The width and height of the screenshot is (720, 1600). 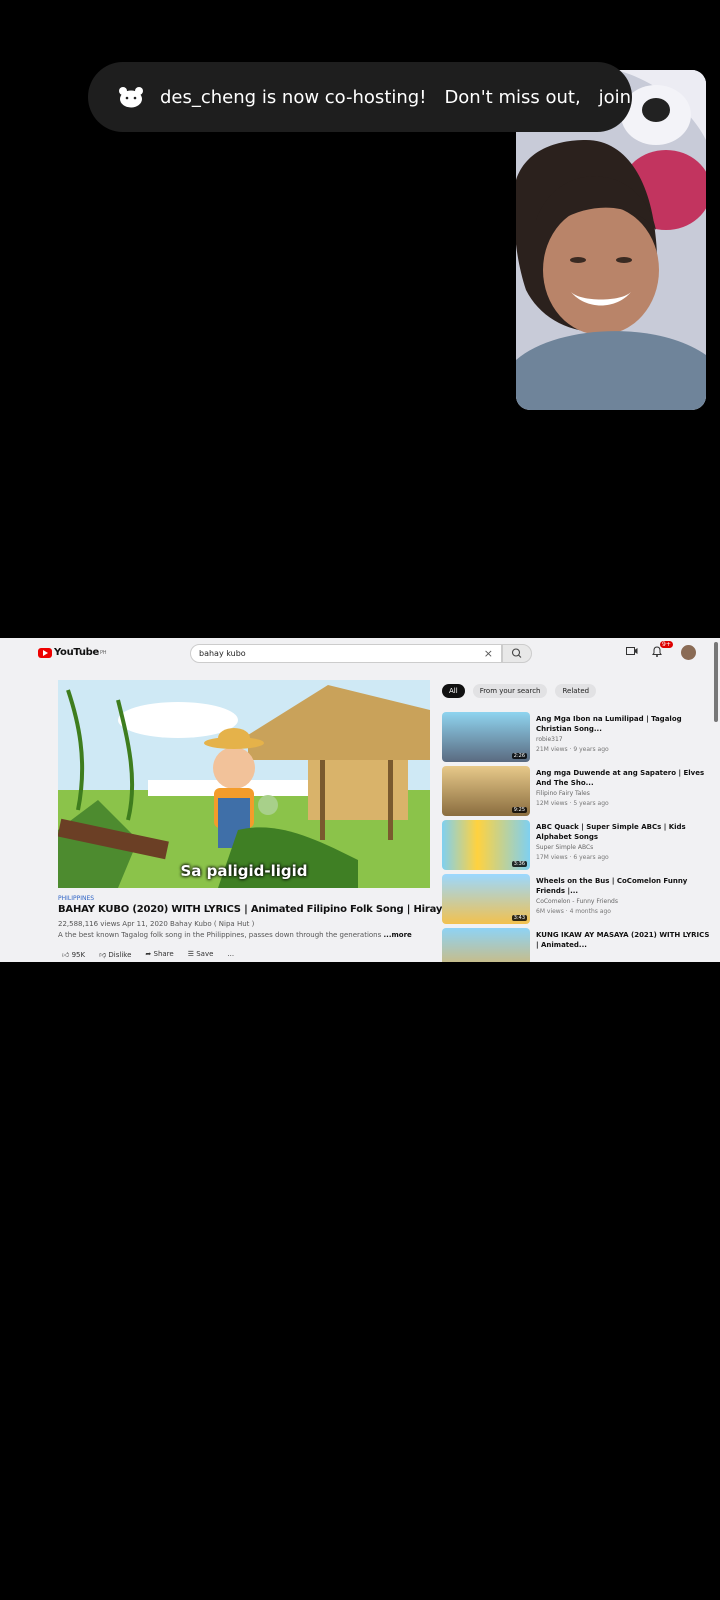 What do you see at coordinates (666, 644) in the screenshot?
I see `notification-badge: 9+` at bounding box center [666, 644].